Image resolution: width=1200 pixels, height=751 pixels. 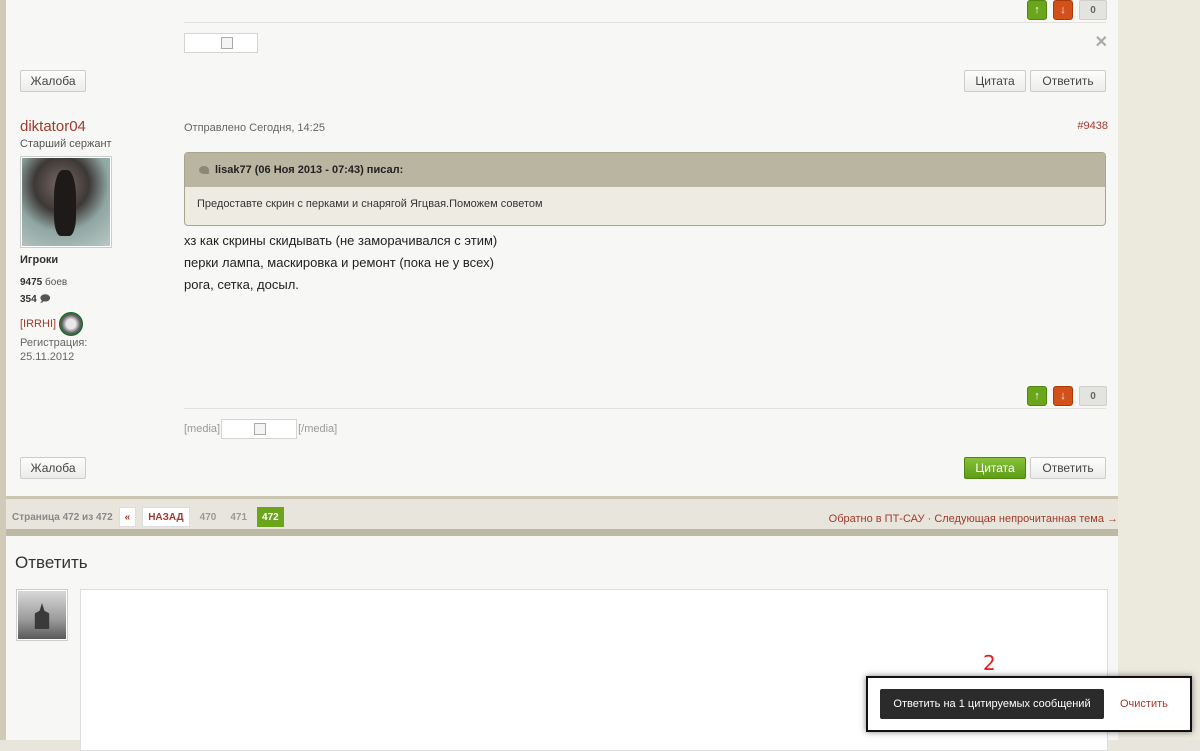 What do you see at coordinates (35, 299) in the screenshot?
I see `posts-count: 354 🗩` at bounding box center [35, 299].